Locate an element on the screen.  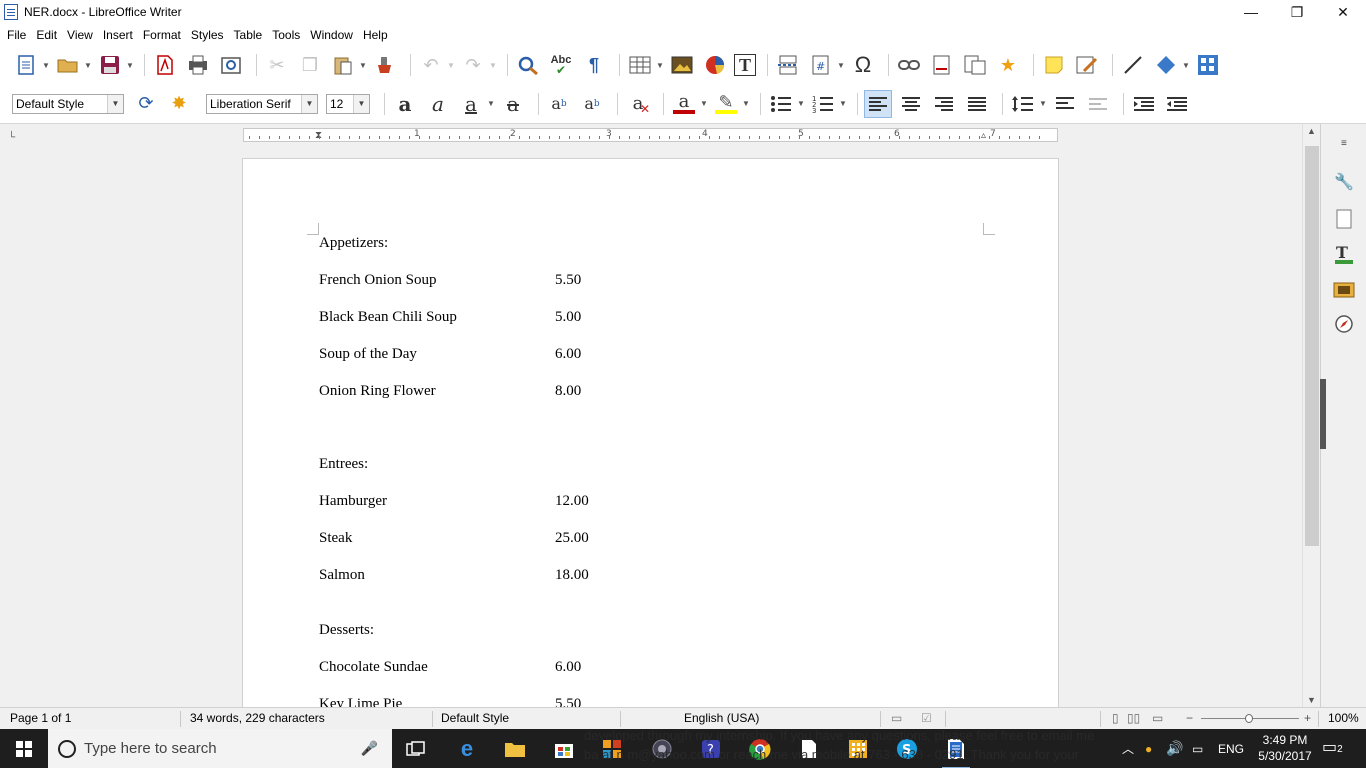
hyperlink-icon is located at coordinates (909, 65).